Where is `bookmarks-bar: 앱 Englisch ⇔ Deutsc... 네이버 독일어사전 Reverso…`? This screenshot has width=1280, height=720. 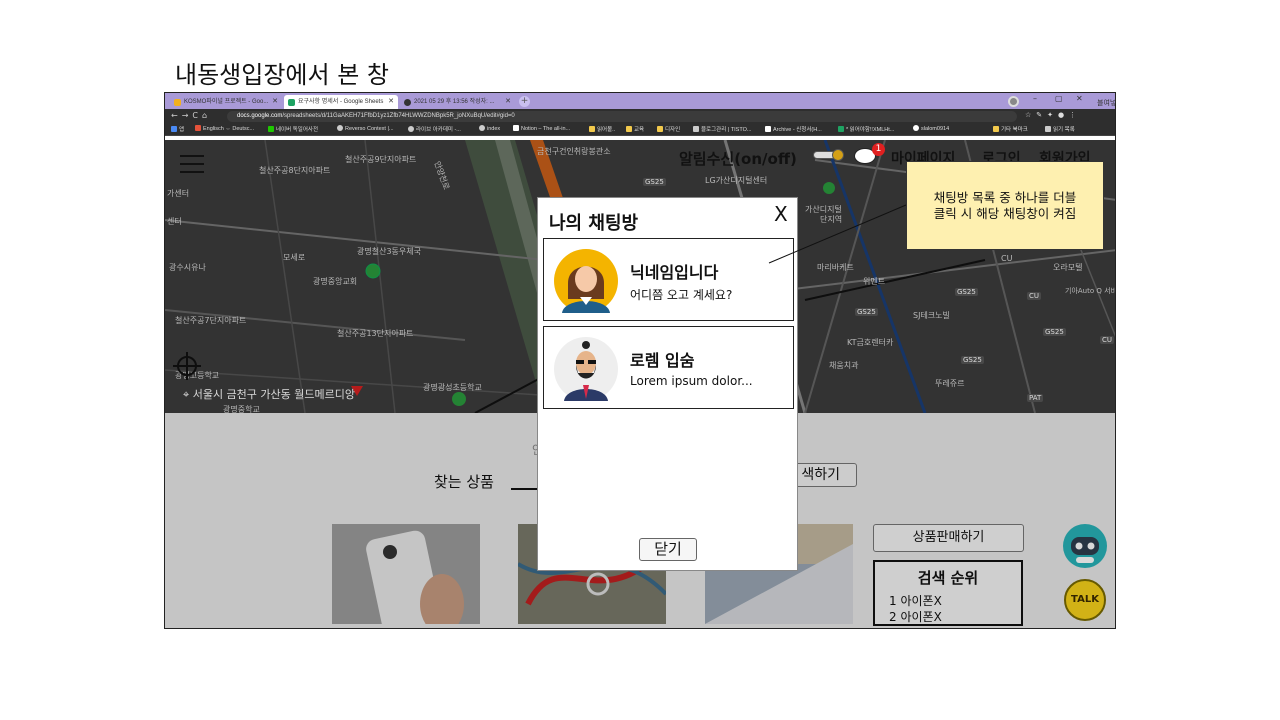
bookmarks-bar: 앱 Englisch ⇔ Deutsc... 네이버 독일어사전 Reverso… is located at coordinates (640, 130).